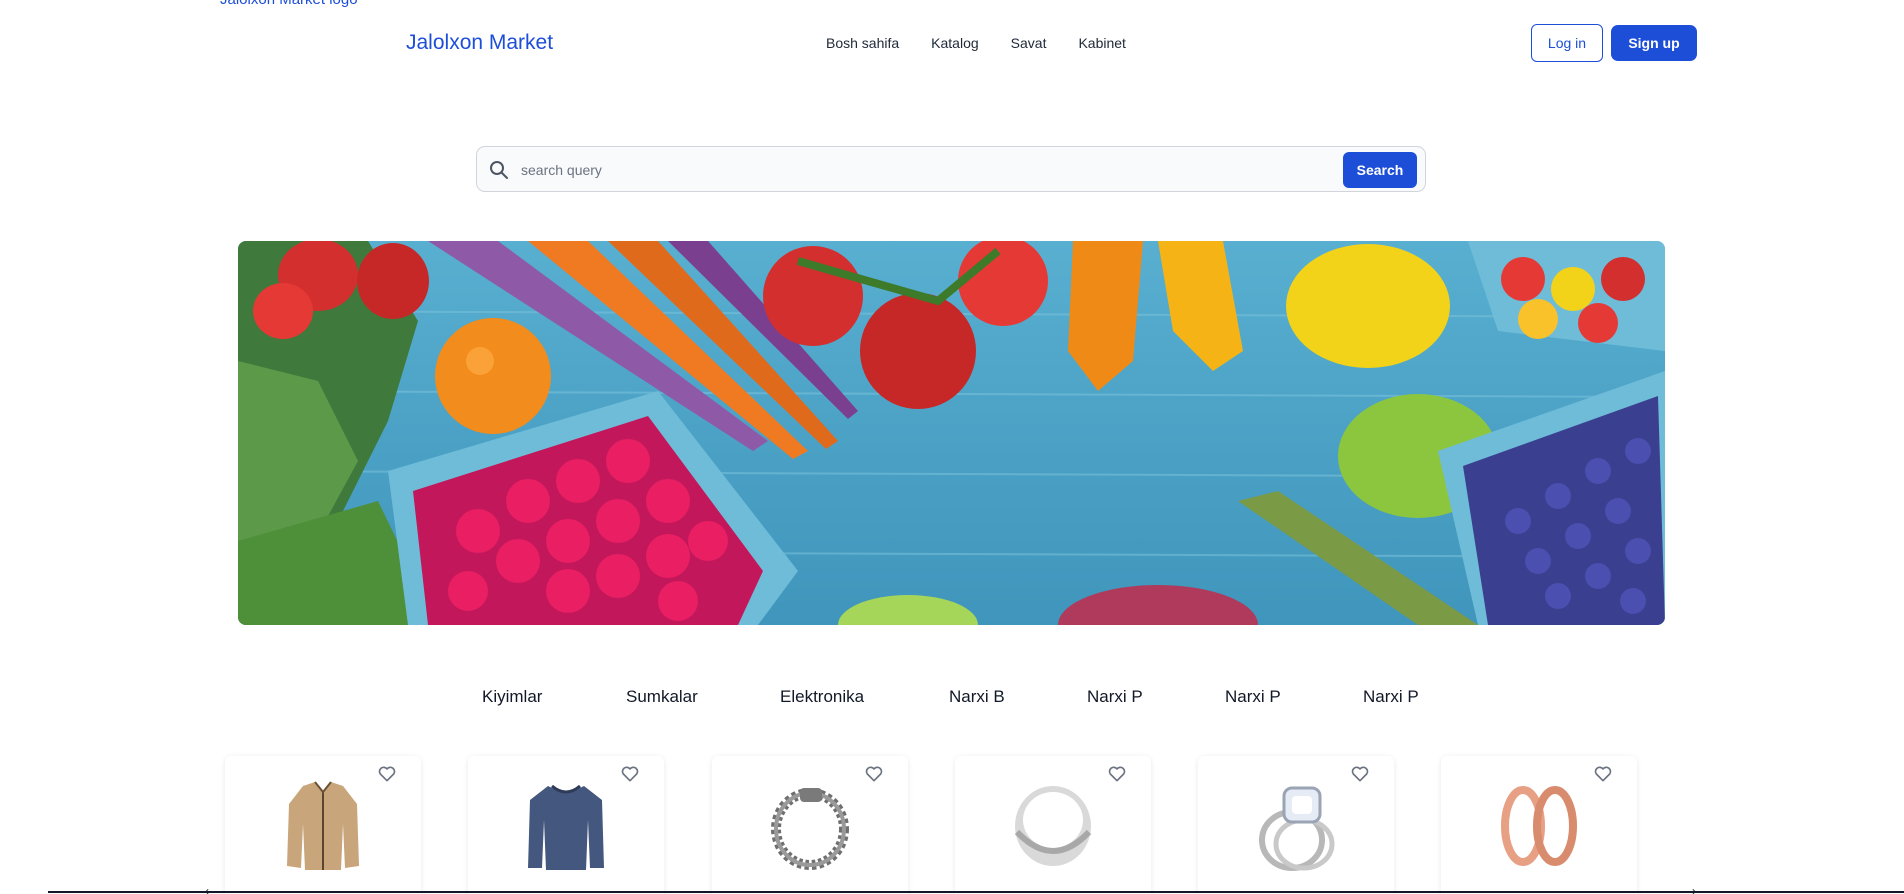 This screenshot has width=1904, height=894. I want to click on nav-item-home: Bosh sahifa, so click(862, 43).